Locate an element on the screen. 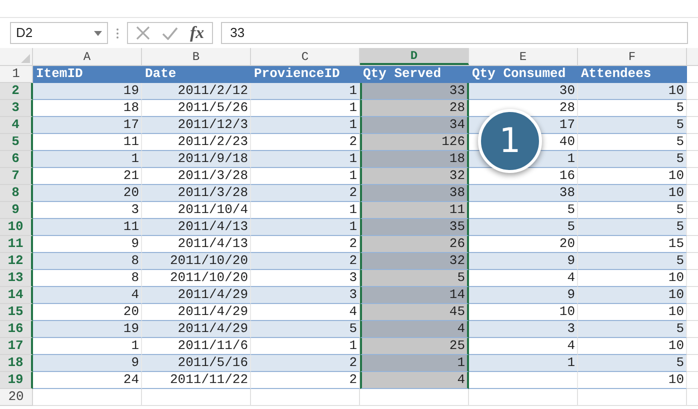 The height and width of the screenshot is (409, 698). formula-field: 33 is located at coordinates (454, 33).